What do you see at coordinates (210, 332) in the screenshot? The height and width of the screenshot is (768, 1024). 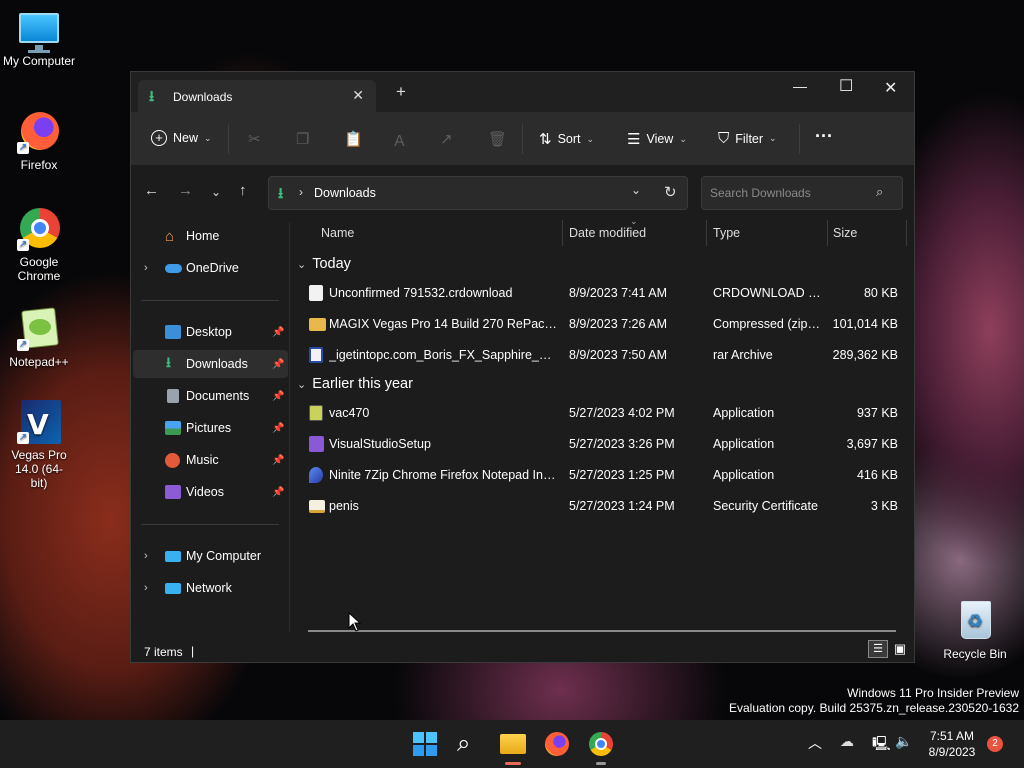 I see `sidebar-item-desktop: Desktop 📌` at bounding box center [210, 332].